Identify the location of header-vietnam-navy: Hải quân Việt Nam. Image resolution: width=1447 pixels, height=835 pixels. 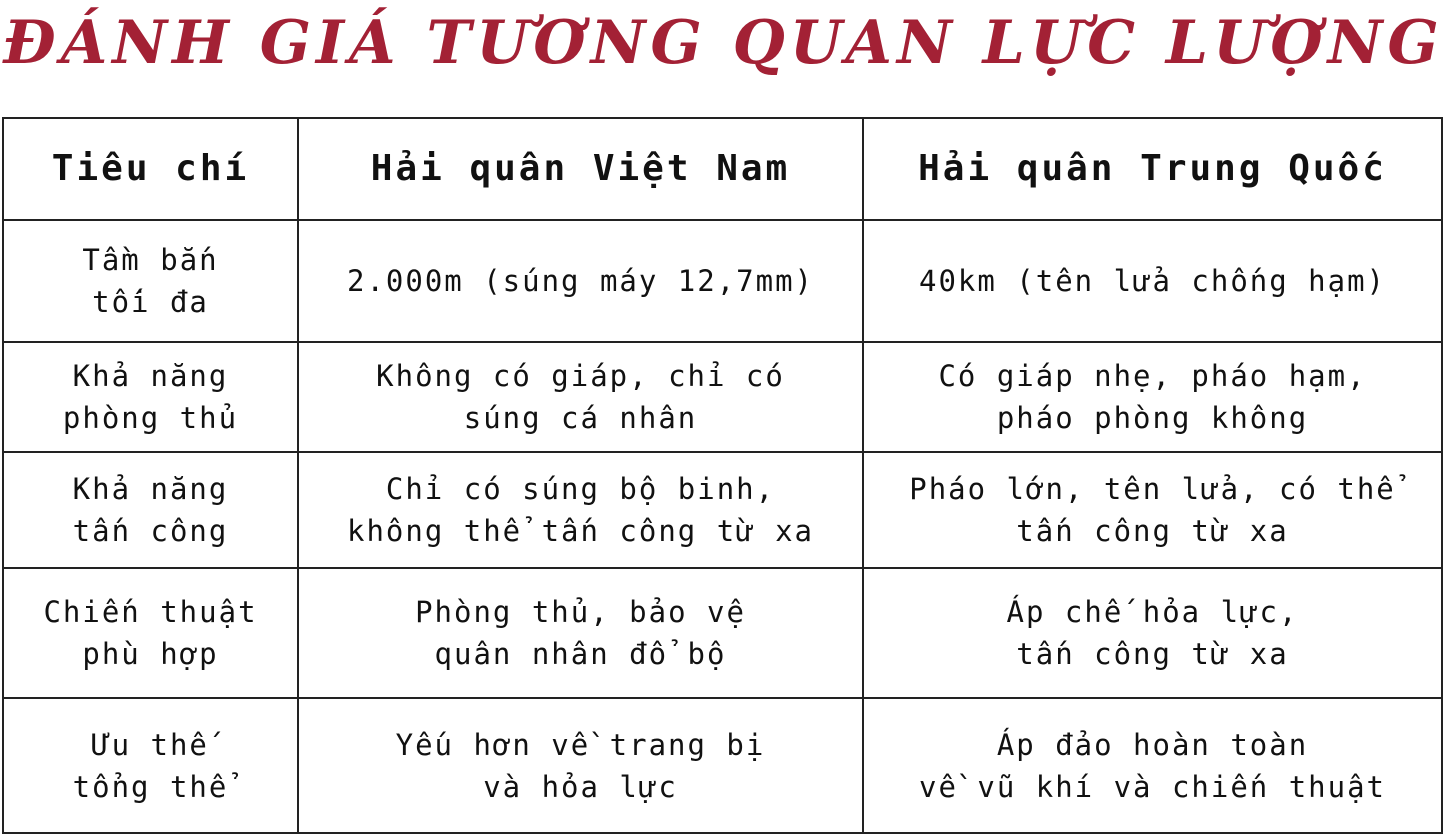
(580, 169).